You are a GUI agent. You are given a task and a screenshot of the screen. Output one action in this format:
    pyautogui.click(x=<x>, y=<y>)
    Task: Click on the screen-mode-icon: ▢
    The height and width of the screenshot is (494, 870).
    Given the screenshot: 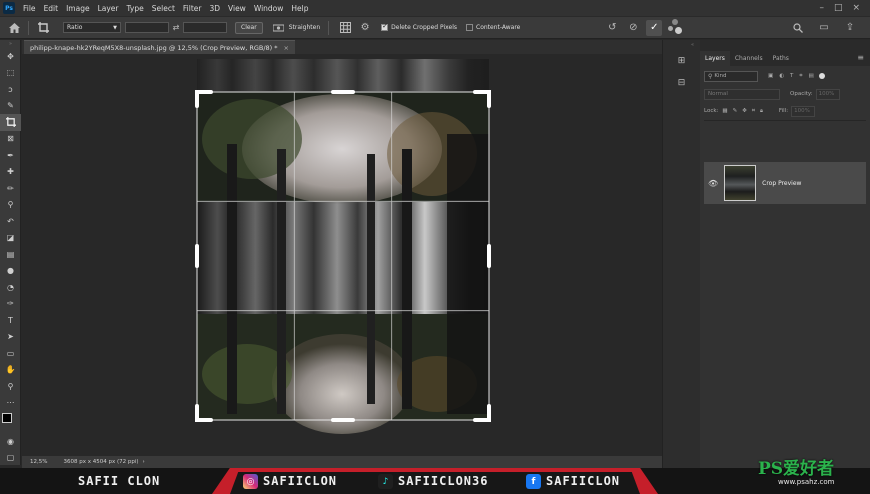 What is the action you would take?
    pyautogui.click(x=10, y=458)
    